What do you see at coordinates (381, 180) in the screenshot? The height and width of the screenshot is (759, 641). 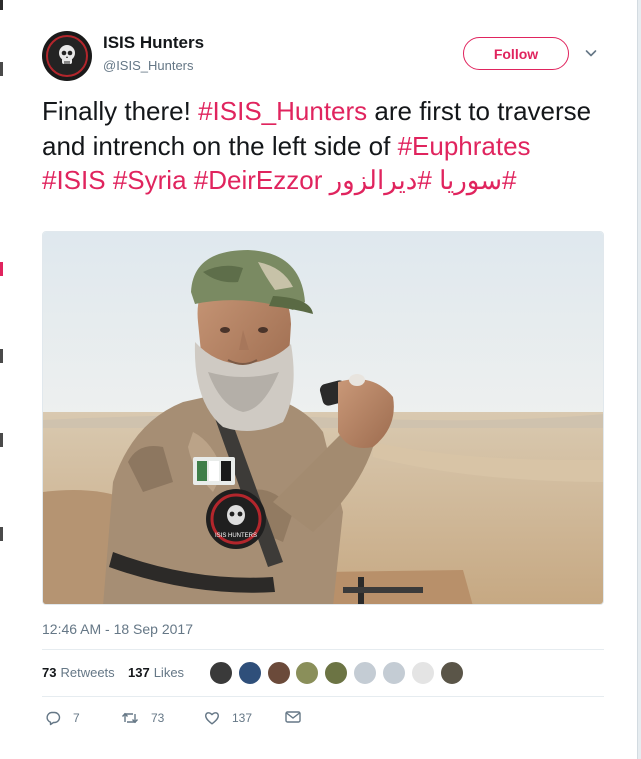 I see `hashtag-link: #ديرالزور` at bounding box center [381, 180].